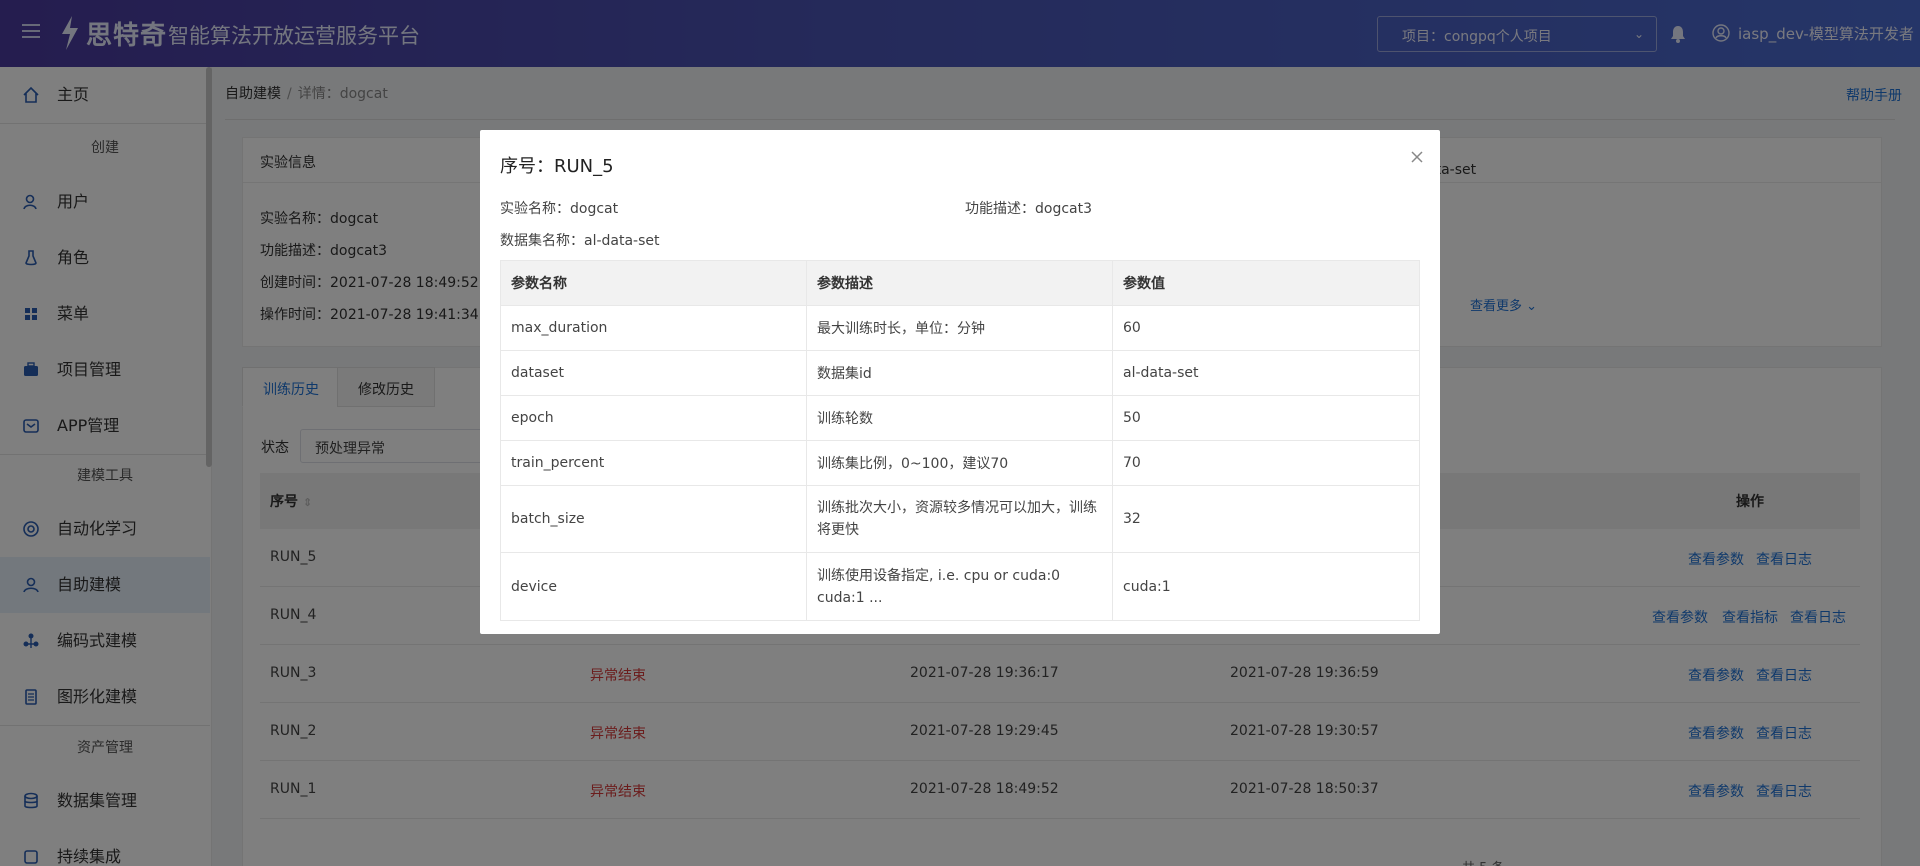 This screenshot has height=866, width=1920. What do you see at coordinates (1132, 519) in the screenshot?
I see `param-value: 32` at bounding box center [1132, 519].